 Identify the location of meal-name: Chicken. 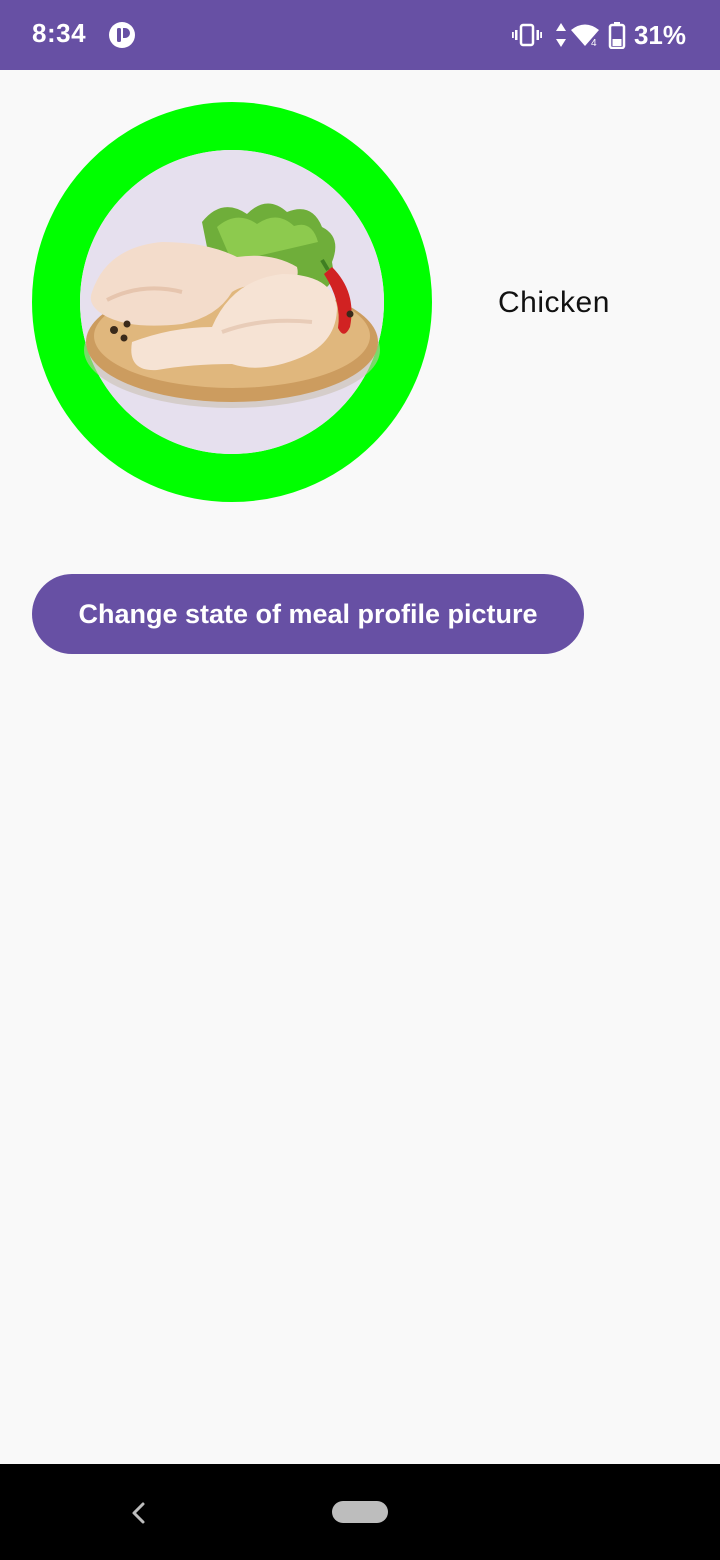
(554, 302).